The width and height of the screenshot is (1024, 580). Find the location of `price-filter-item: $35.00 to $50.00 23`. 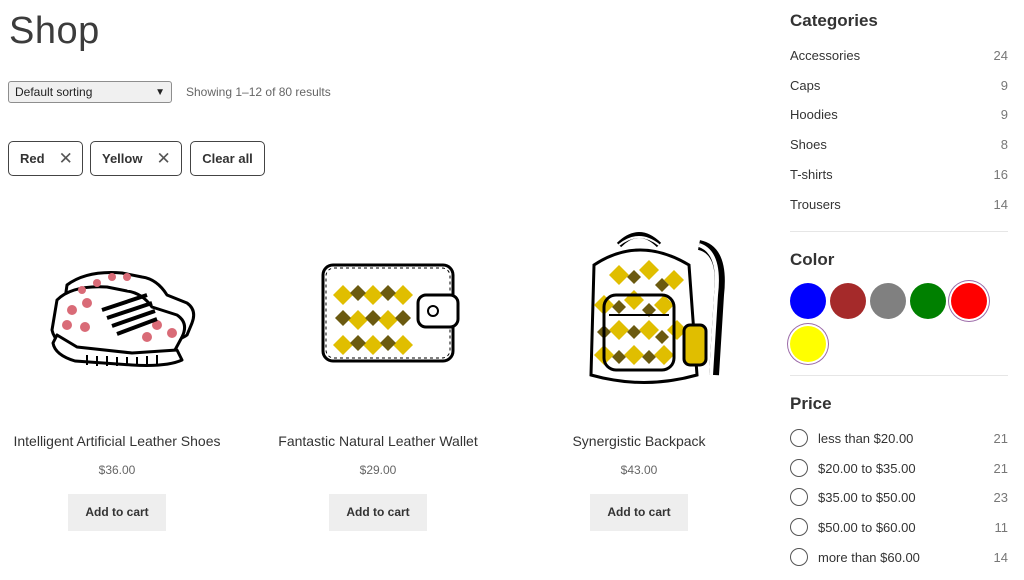

price-filter-item: $35.00 to $50.00 23 is located at coordinates (899, 497).